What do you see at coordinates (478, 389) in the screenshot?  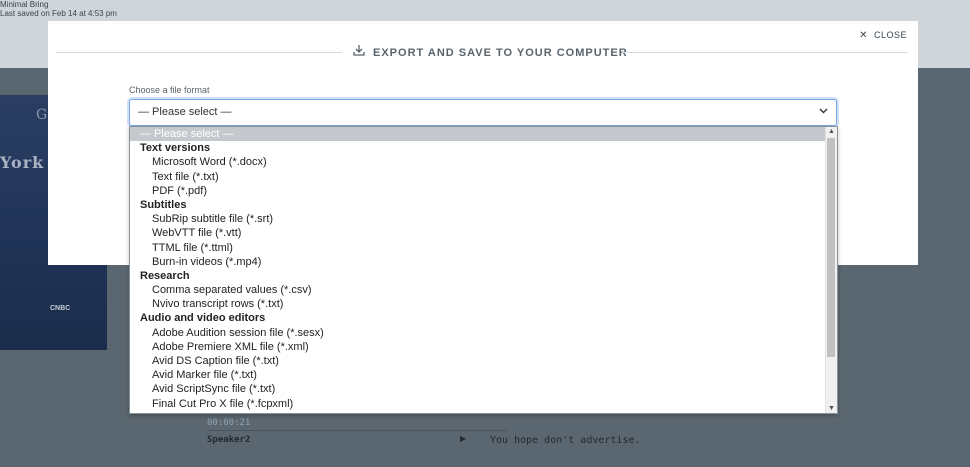 I see `file-format-option: Avid ScriptSync file (*.txt)` at bounding box center [478, 389].